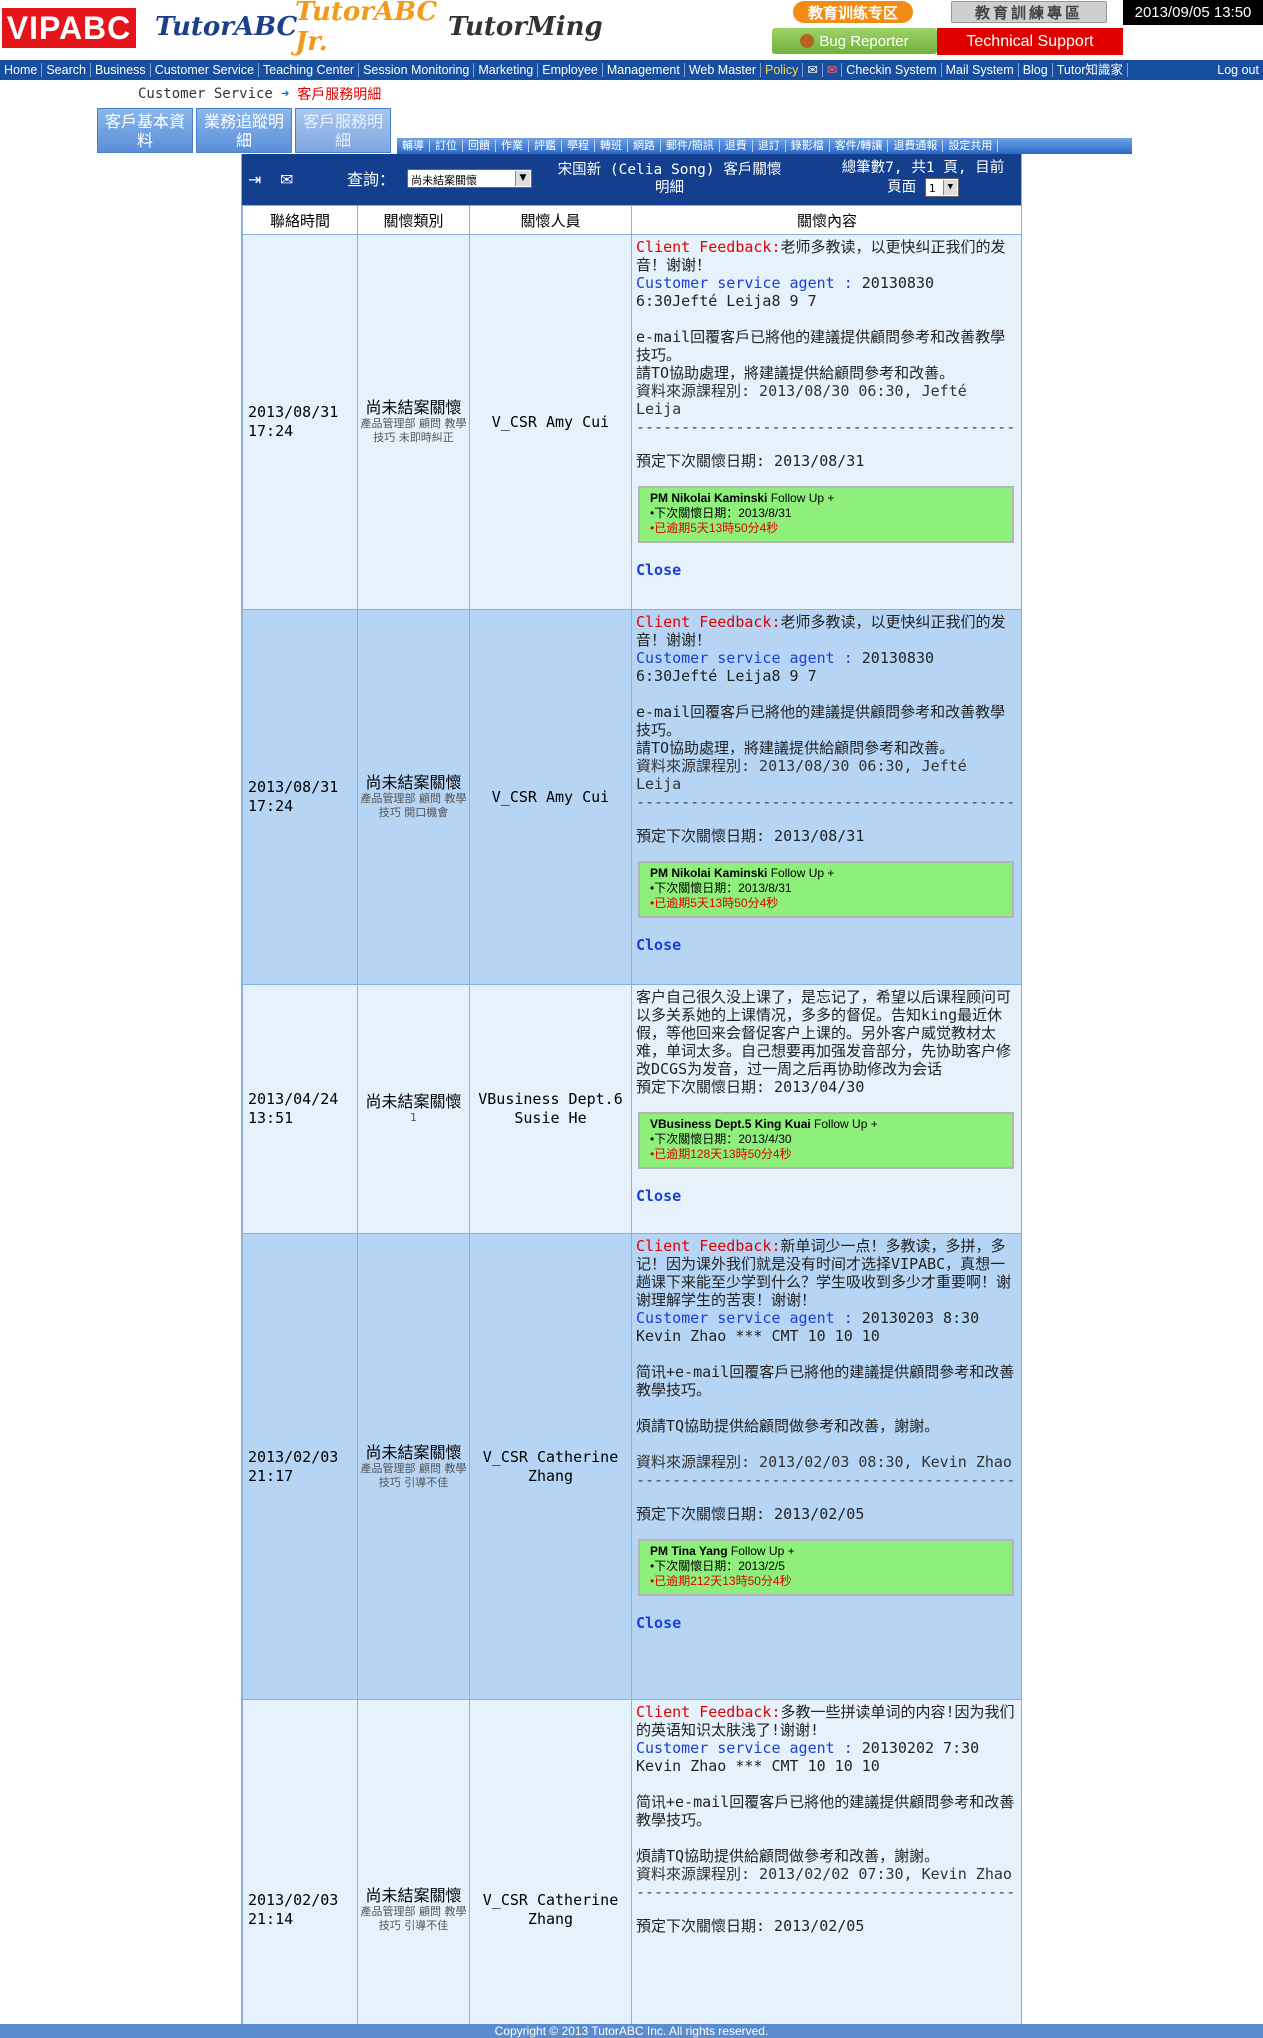 The image size is (1263, 2038). I want to click on nav-teaching-center: Teaching Center, so click(309, 70).